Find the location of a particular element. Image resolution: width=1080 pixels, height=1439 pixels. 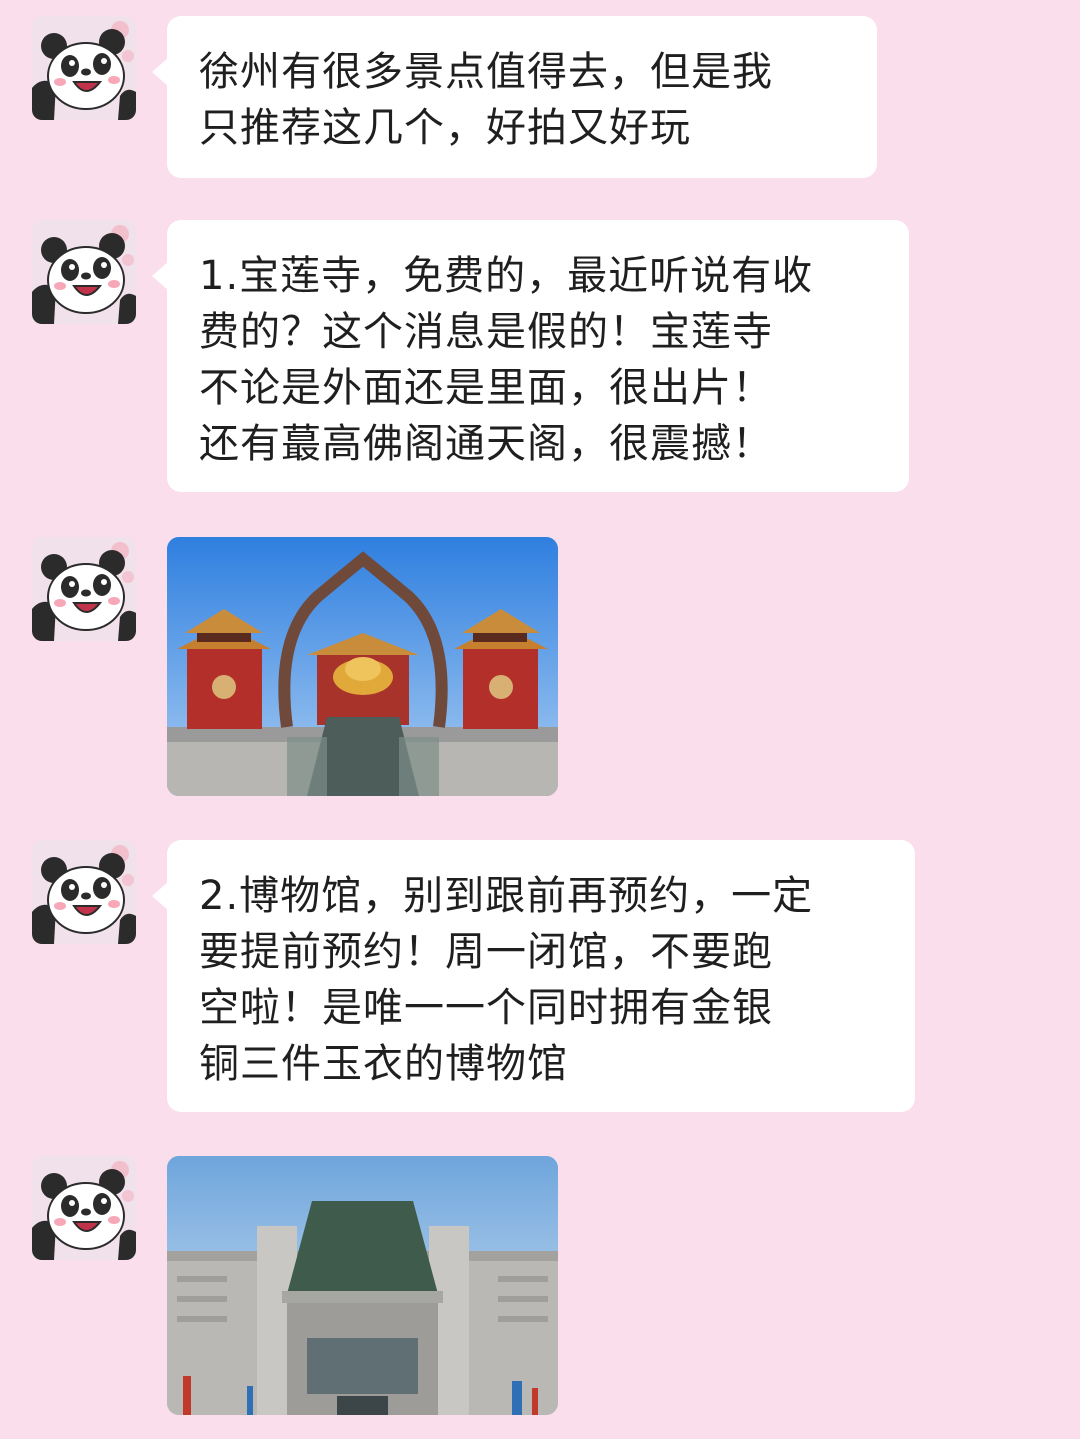

temple-gate-photo is located at coordinates (362, 666).